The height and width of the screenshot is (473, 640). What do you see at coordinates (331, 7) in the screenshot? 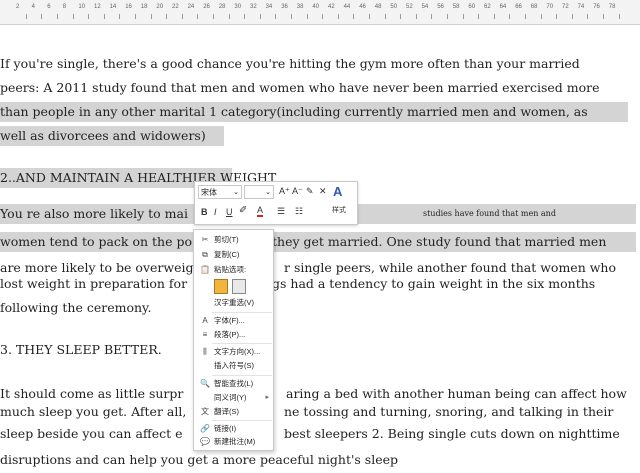
I see `ruler-tick-label: 42` at bounding box center [331, 7].